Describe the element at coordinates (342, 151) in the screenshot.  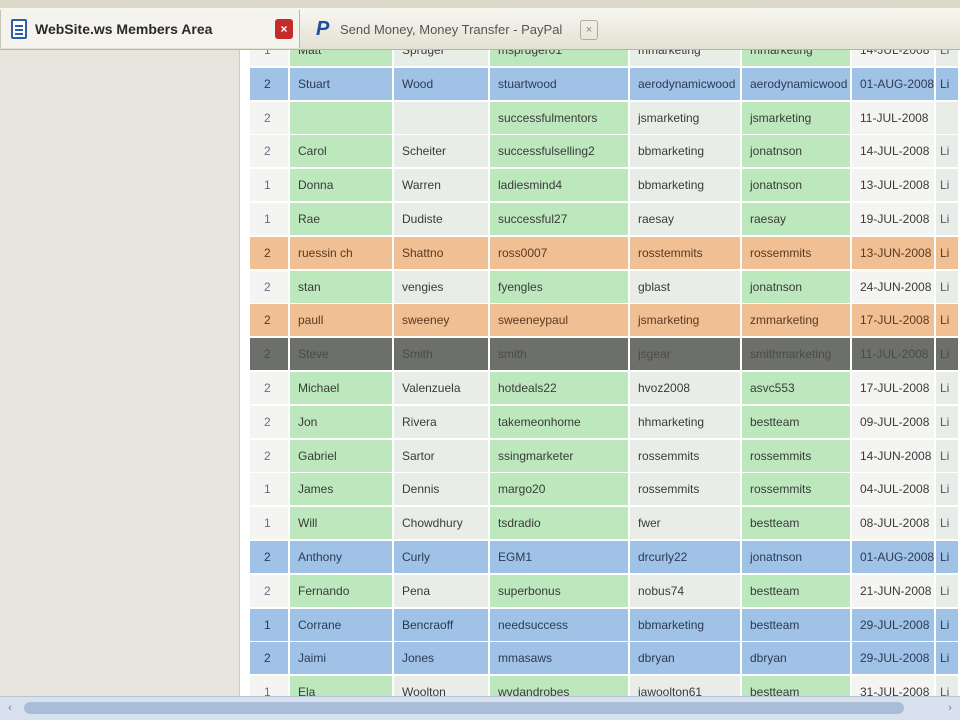
I see `cell-first-name: Carol` at that location.